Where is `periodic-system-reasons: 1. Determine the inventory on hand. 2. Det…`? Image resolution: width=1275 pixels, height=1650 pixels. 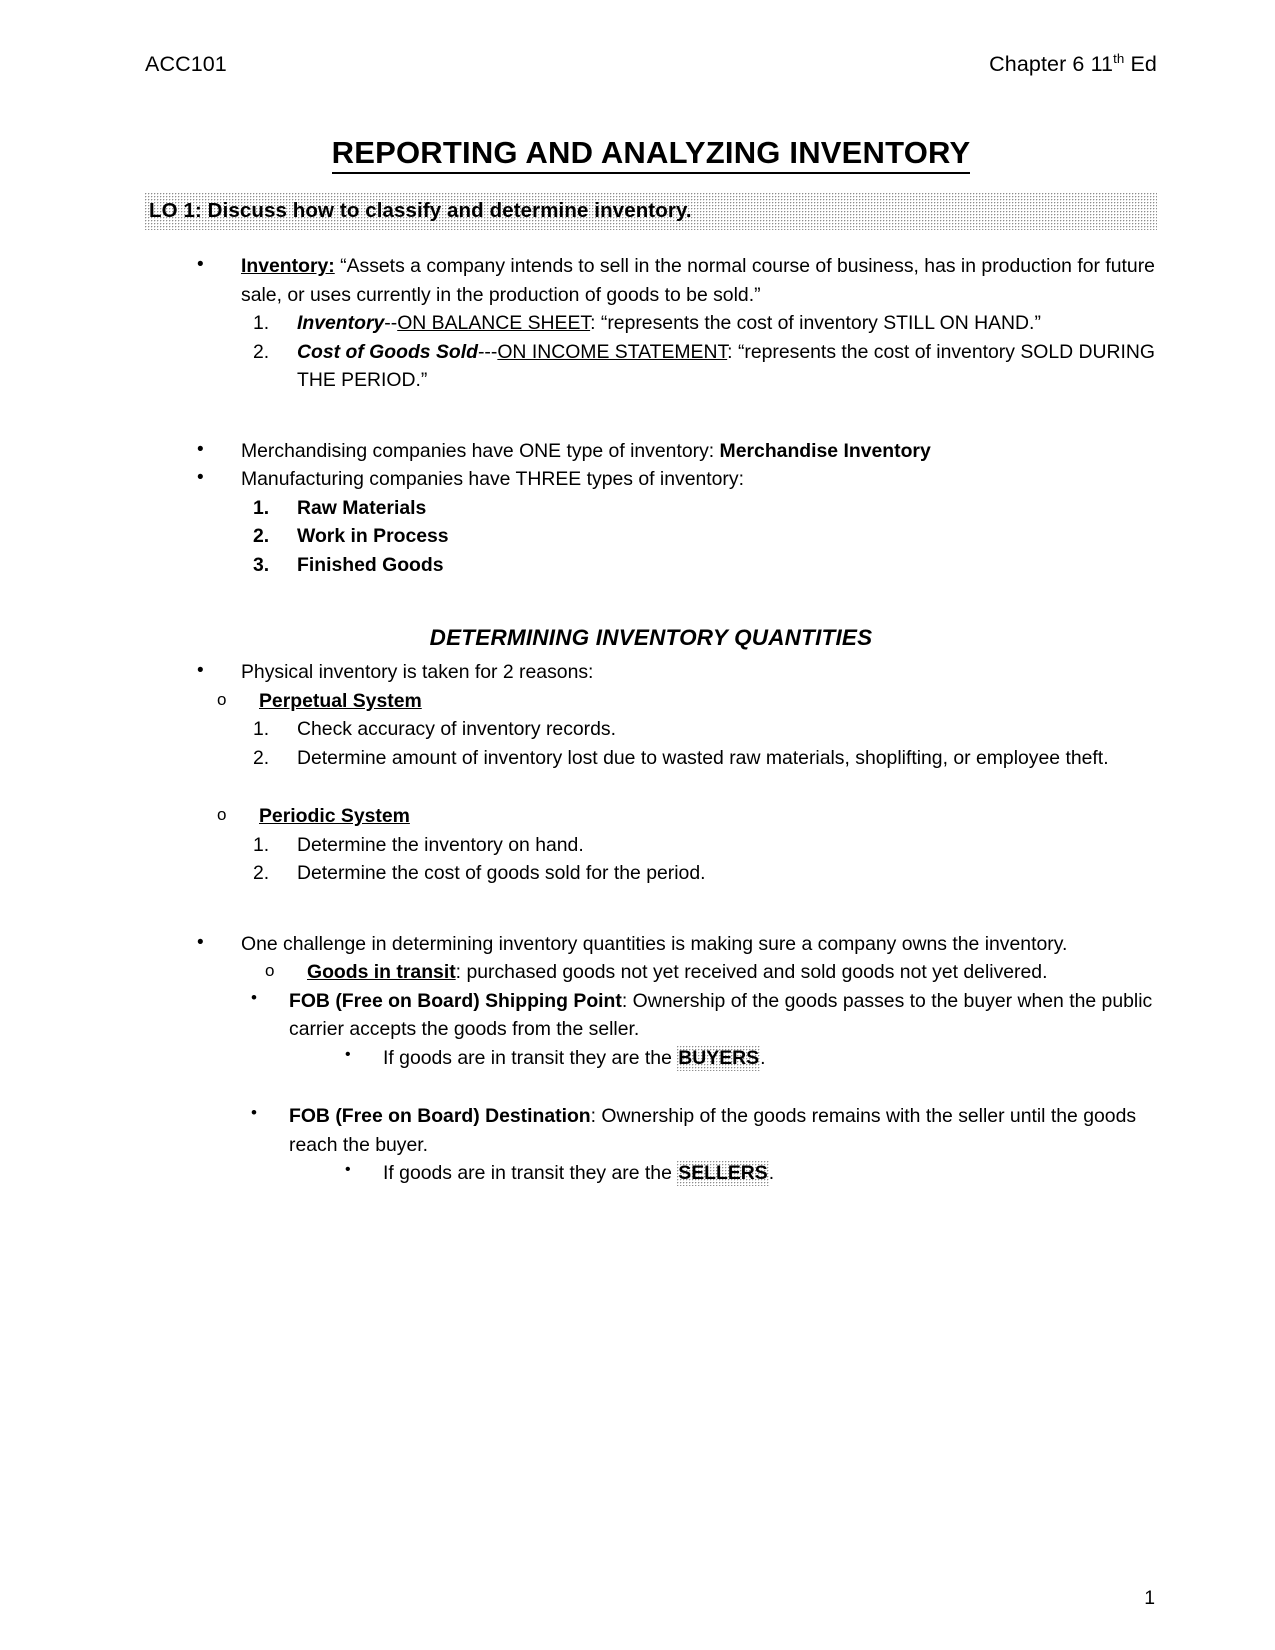
periodic-system-reasons: 1. Determine the inventory on hand. 2. Det… is located at coordinates (705, 859).